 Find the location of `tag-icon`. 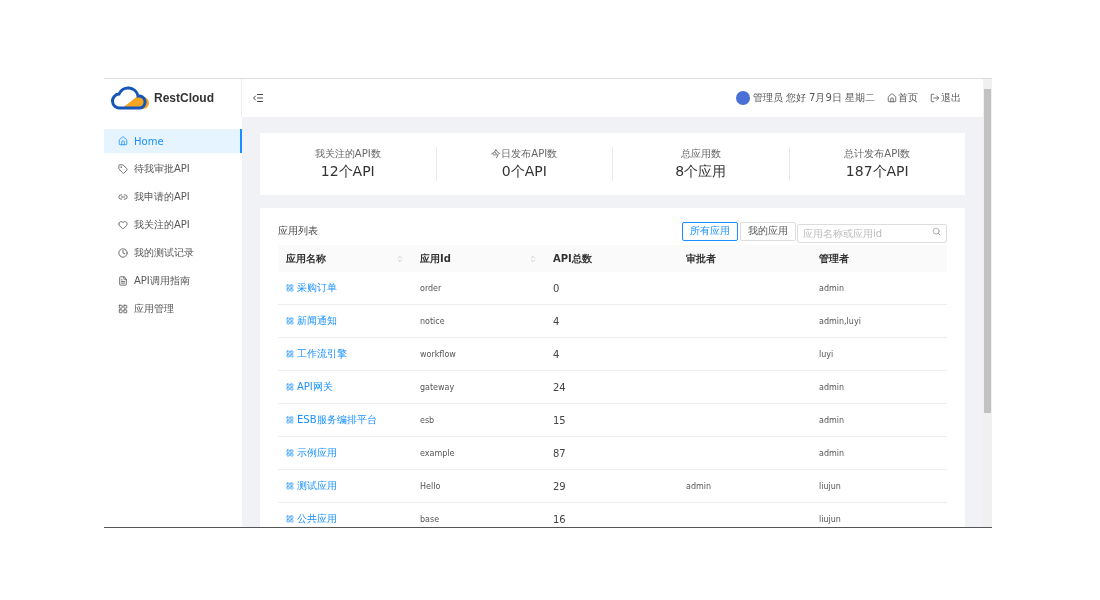

tag-icon is located at coordinates (123, 169).